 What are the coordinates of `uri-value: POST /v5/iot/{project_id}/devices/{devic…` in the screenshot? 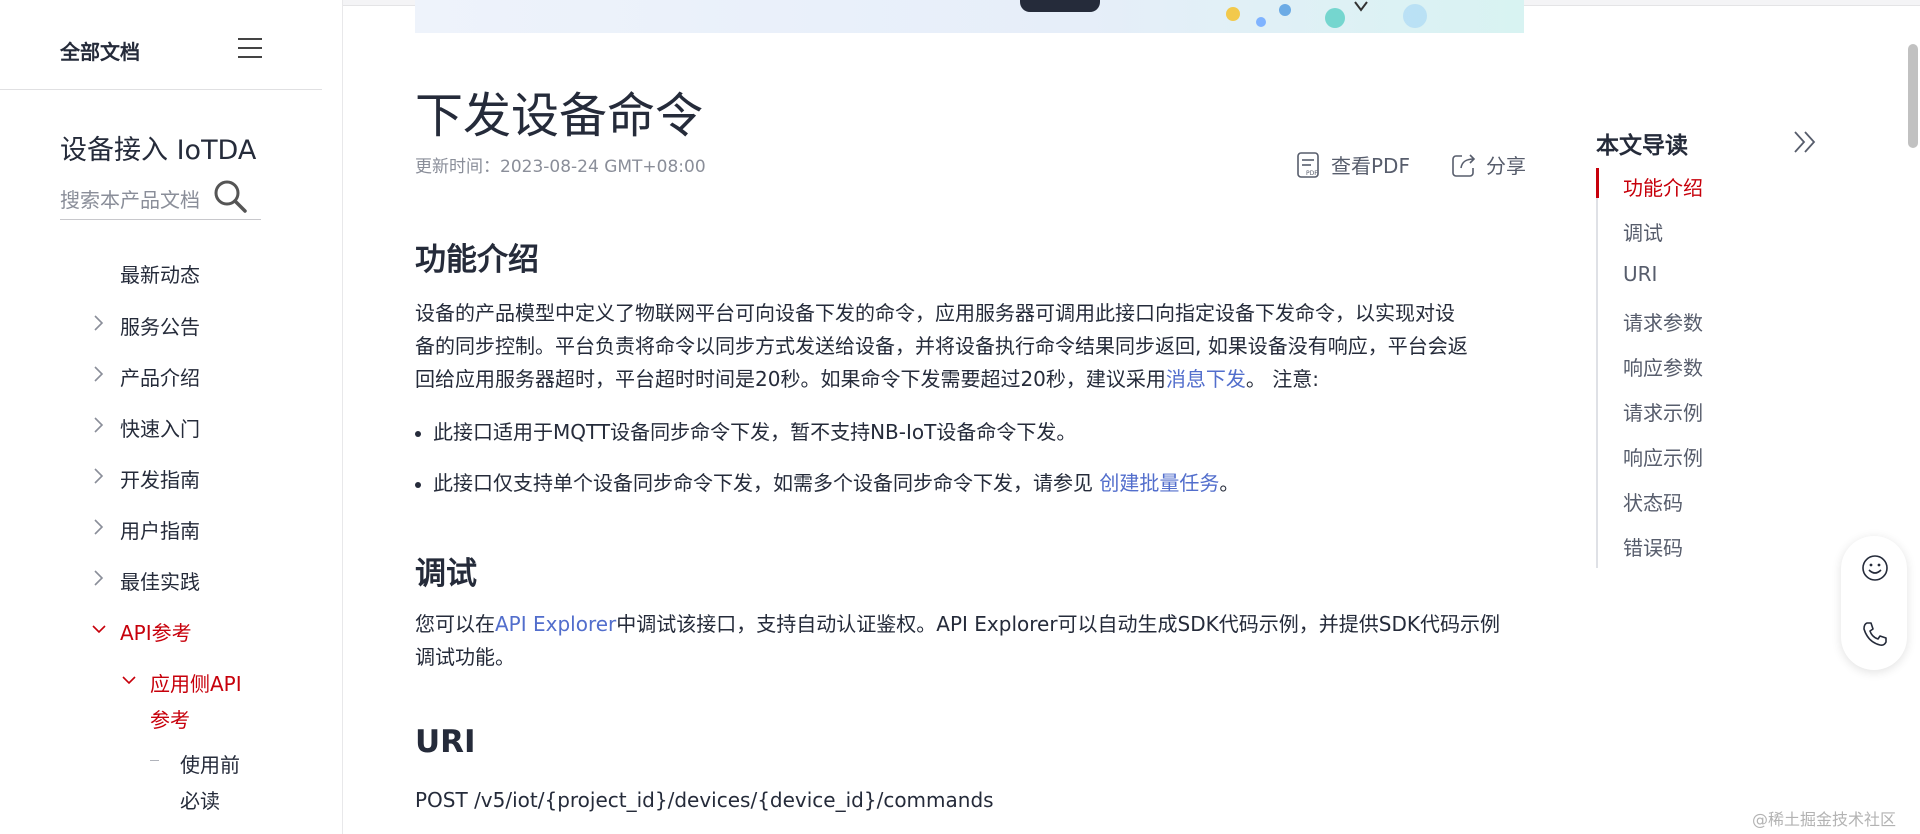 It's located at (704, 800).